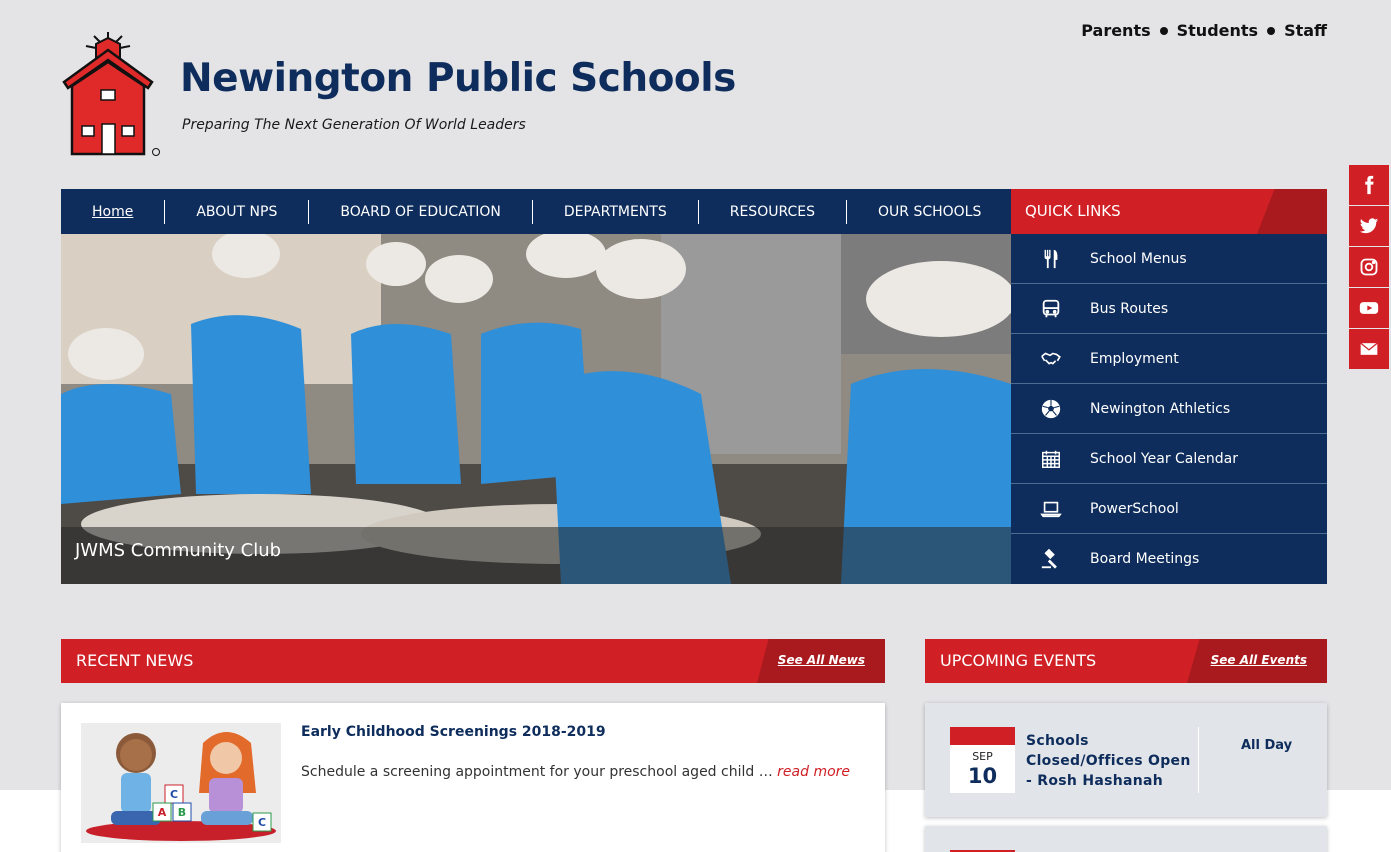 This screenshot has width=1391, height=852. I want to click on event-time: All Day, so click(1267, 745).